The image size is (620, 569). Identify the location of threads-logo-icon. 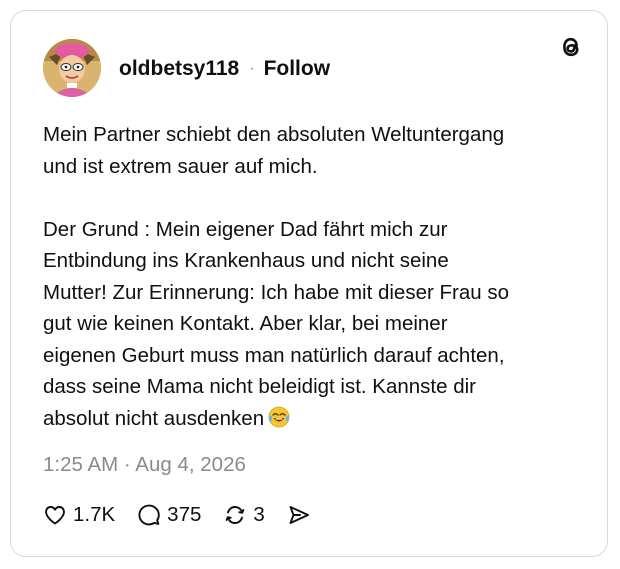
(571, 47).